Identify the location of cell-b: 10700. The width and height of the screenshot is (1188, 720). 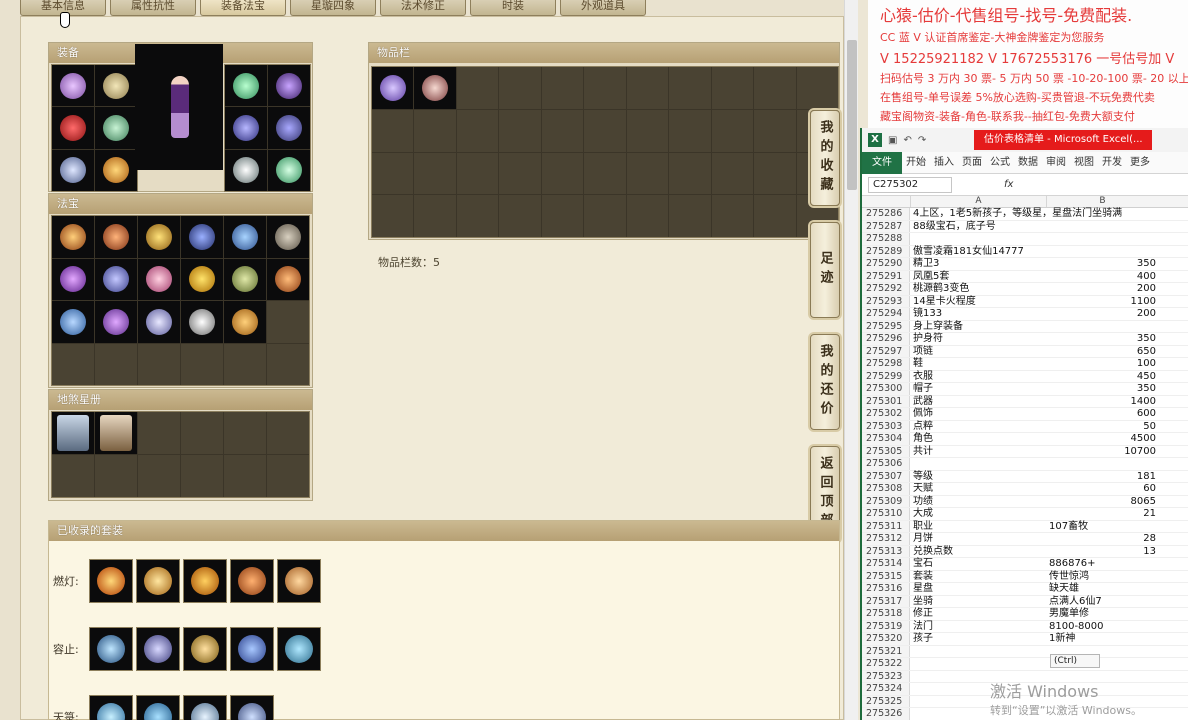
(1102, 452).